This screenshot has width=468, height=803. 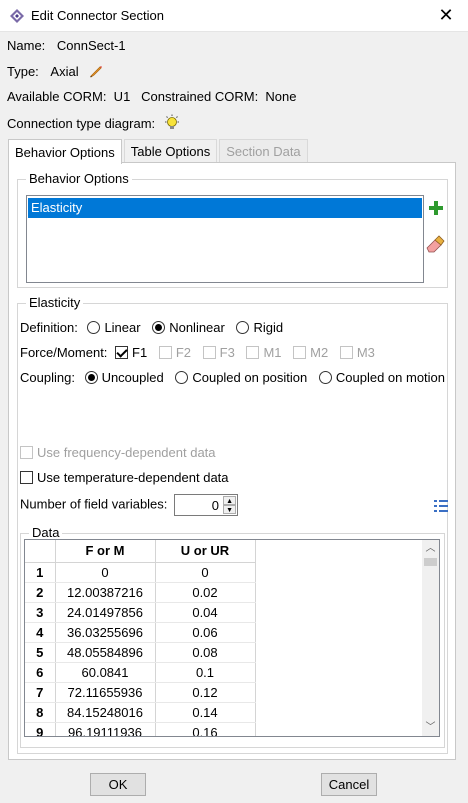 I want to click on tab-table-options: Table Options, so click(x=170, y=151).